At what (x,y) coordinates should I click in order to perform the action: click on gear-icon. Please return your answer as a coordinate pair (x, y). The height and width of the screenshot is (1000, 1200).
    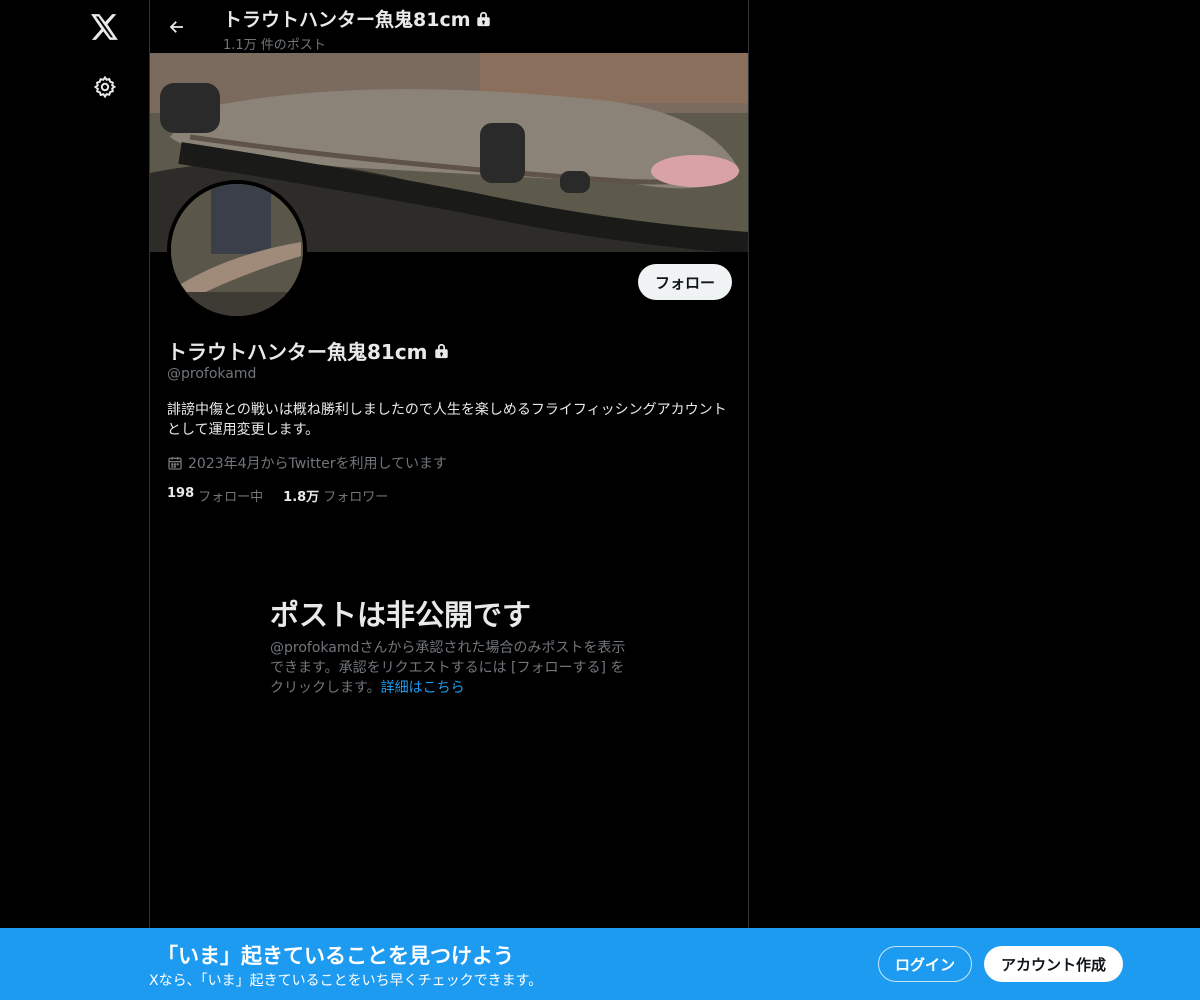
    Looking at the image, I should click on (105, 87).